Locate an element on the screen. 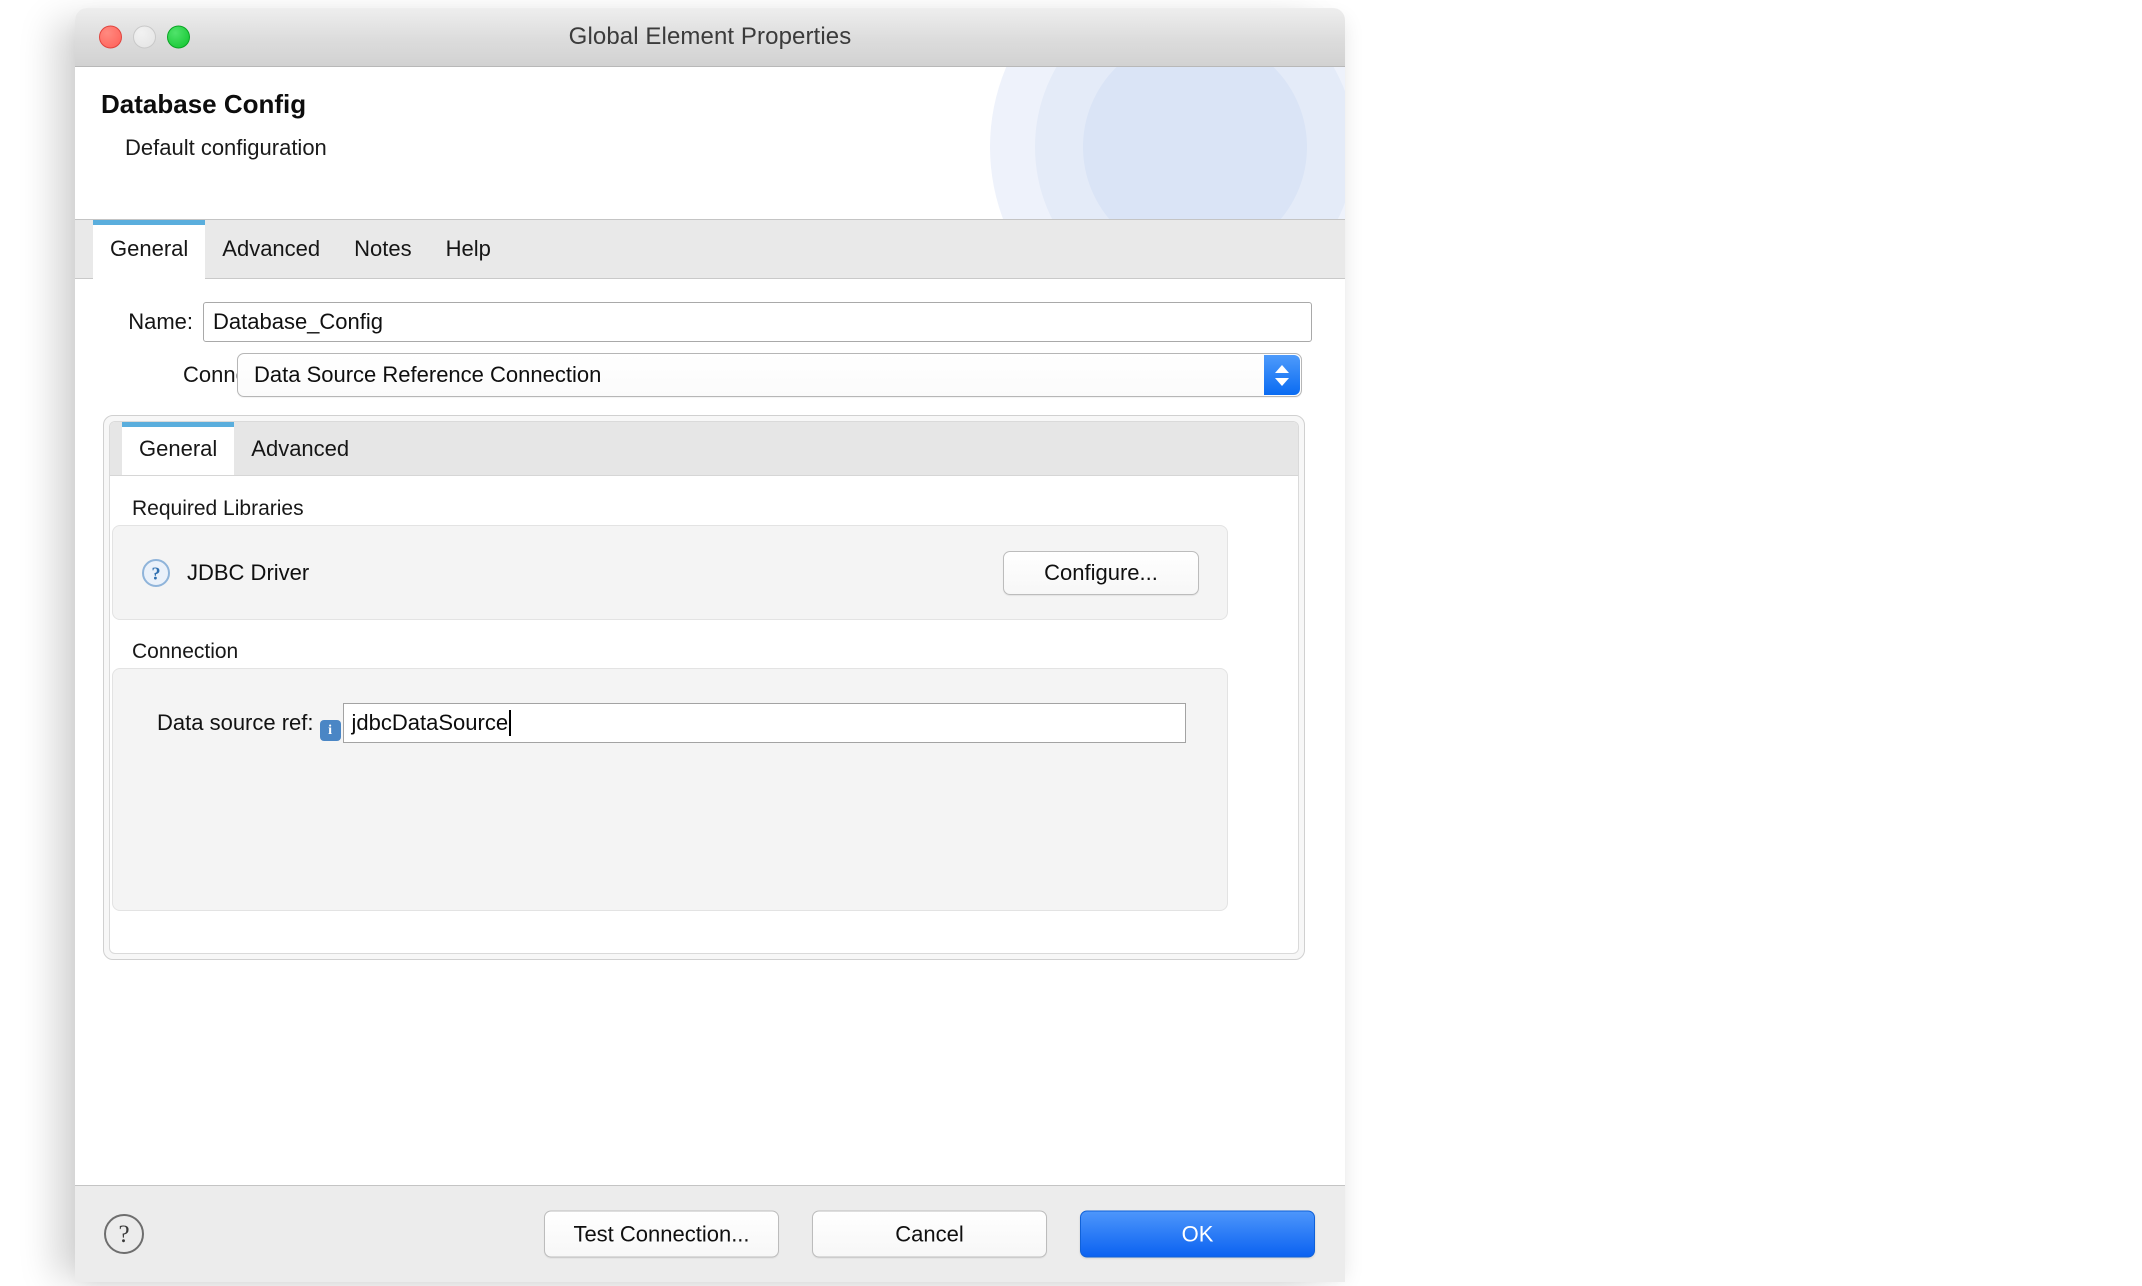 Image resolution: width=2142 pixels, height=1286 pixels. name-input is located at coordinates (757, 322).